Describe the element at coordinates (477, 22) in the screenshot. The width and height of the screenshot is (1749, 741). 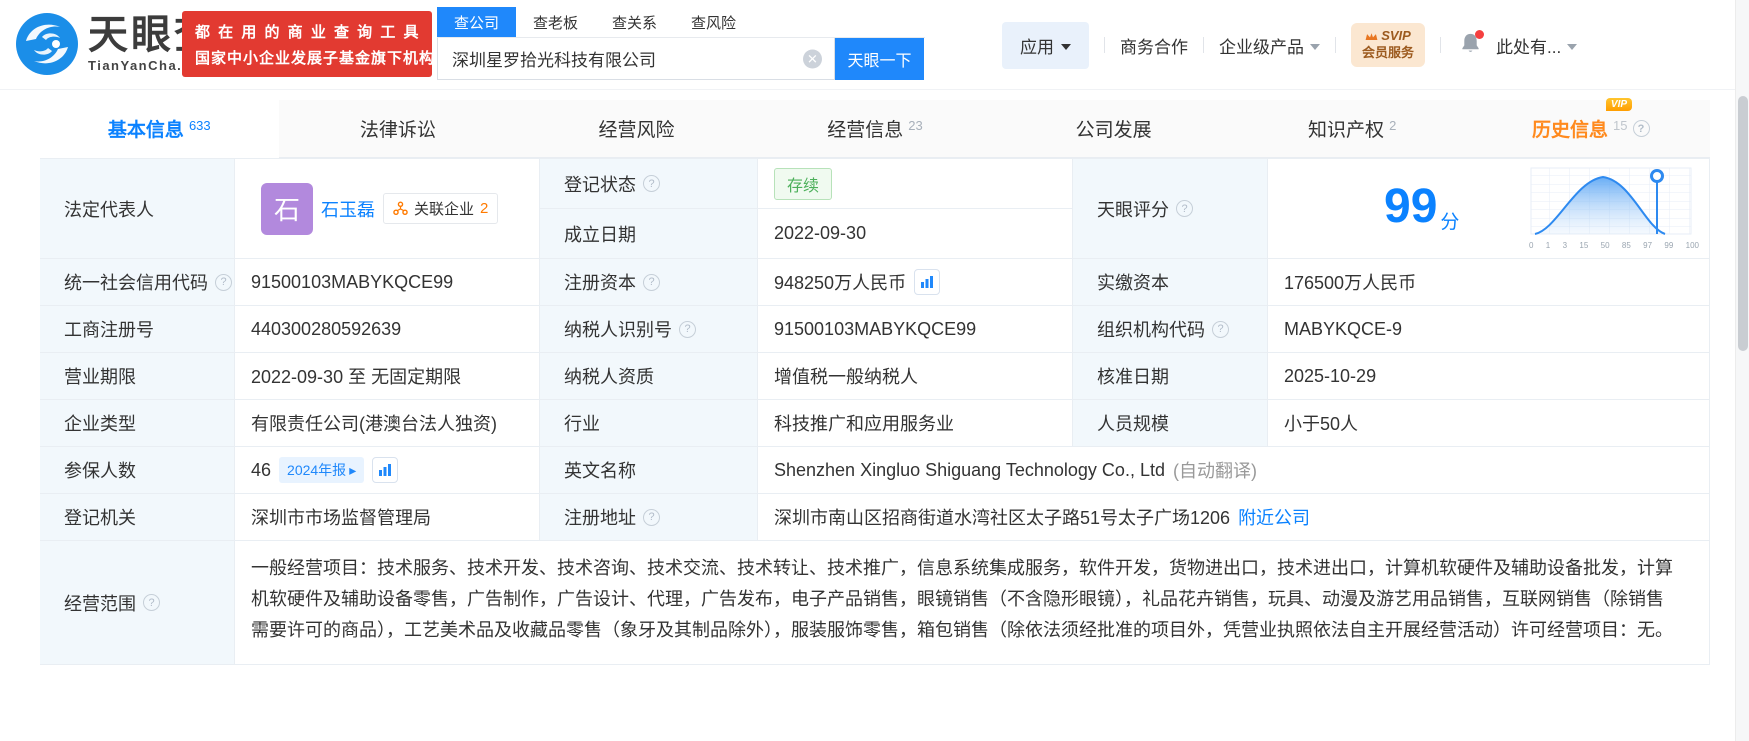
I see `search-tab-company: 查公司` at that location.